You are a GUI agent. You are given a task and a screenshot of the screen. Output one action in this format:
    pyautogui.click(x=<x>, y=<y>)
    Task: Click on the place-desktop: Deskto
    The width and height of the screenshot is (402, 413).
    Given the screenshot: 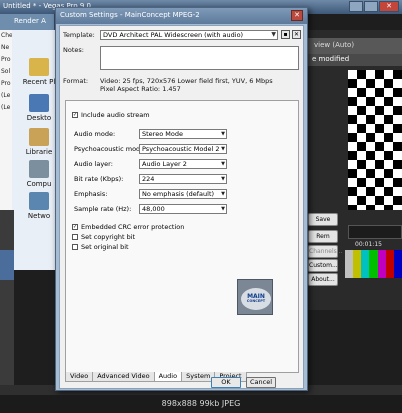 What is the action you would take?
    pyautogui.click(x=39, y=108)
    